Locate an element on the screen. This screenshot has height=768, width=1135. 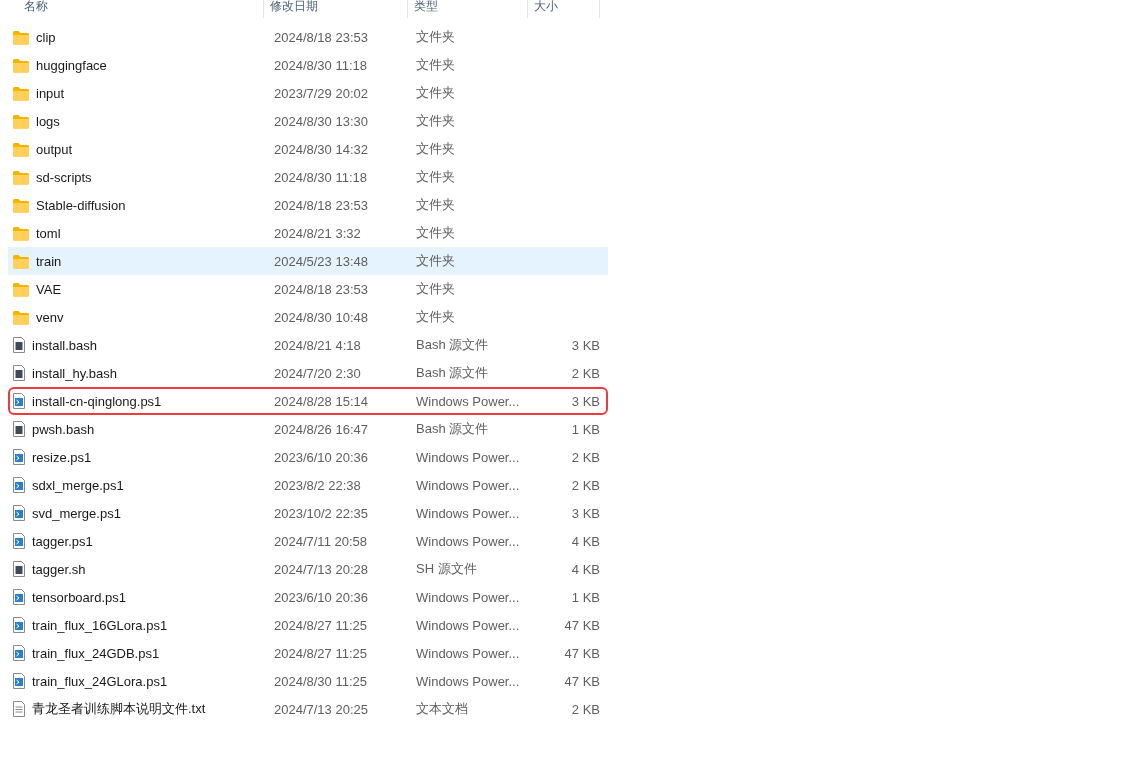
file-row: logs 2024/8/30 13:30 文件夹 is located at coordinates (308, 121).